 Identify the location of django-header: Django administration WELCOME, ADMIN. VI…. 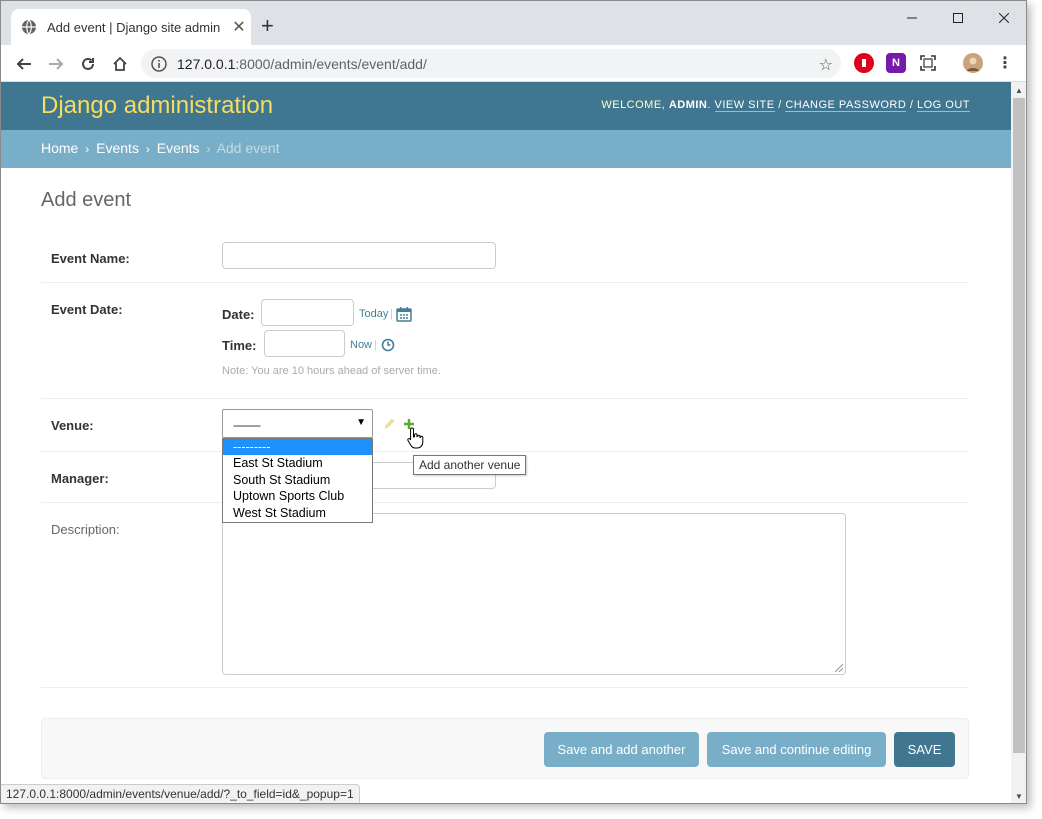
(506, 106).